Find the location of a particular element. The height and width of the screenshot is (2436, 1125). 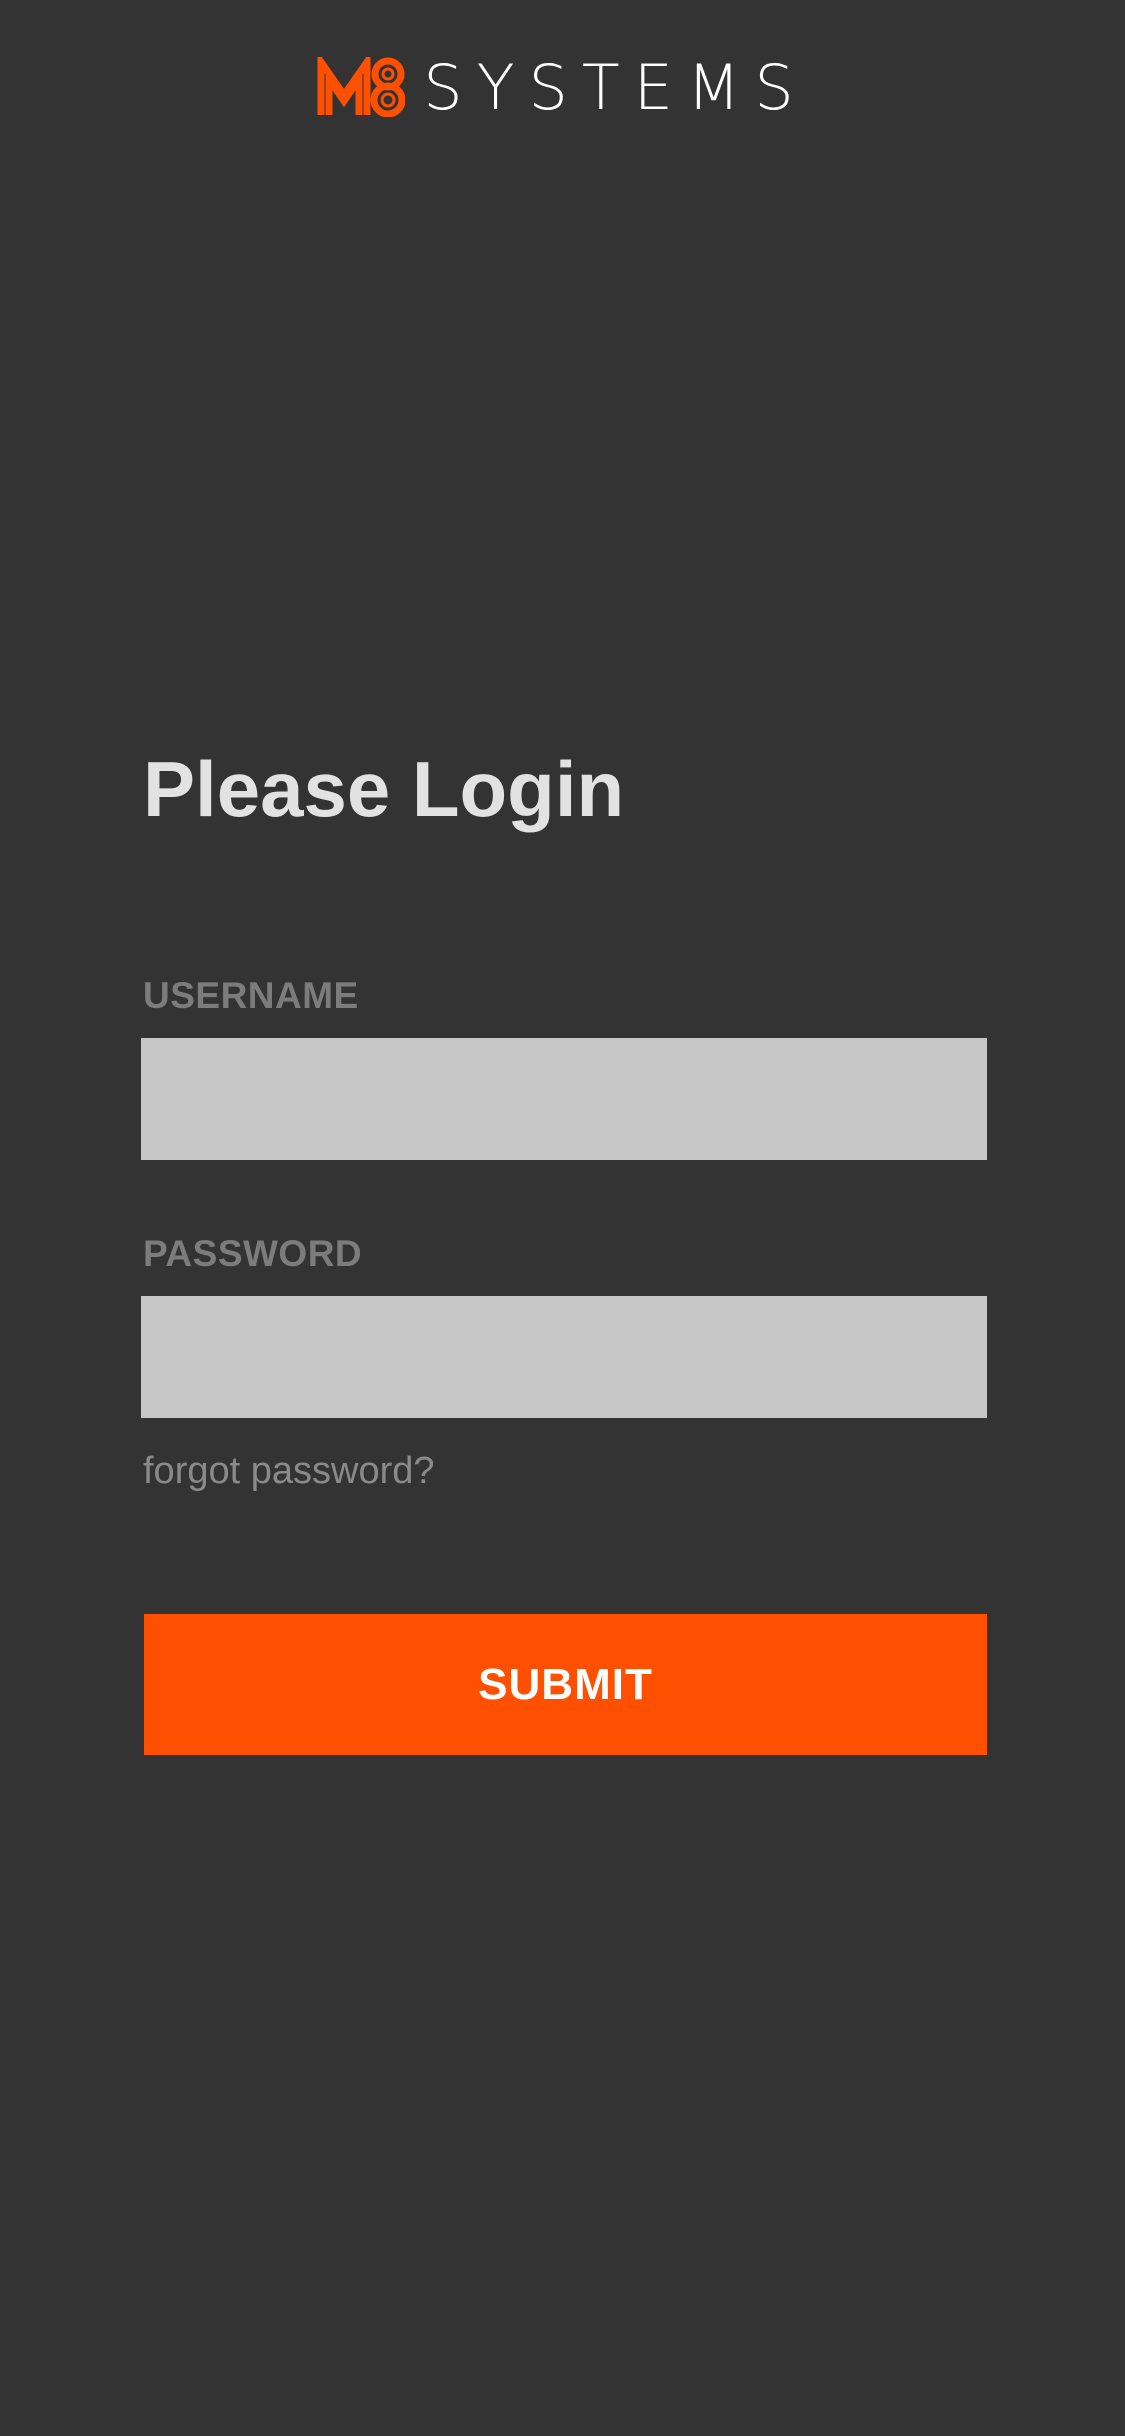

m8-logo-mark-icon is located at coordinates (361, 87).